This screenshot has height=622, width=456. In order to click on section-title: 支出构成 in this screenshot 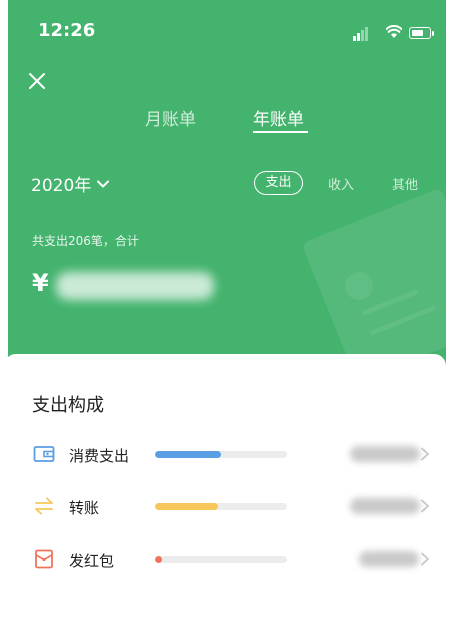, I will do `click(68, 405)`.